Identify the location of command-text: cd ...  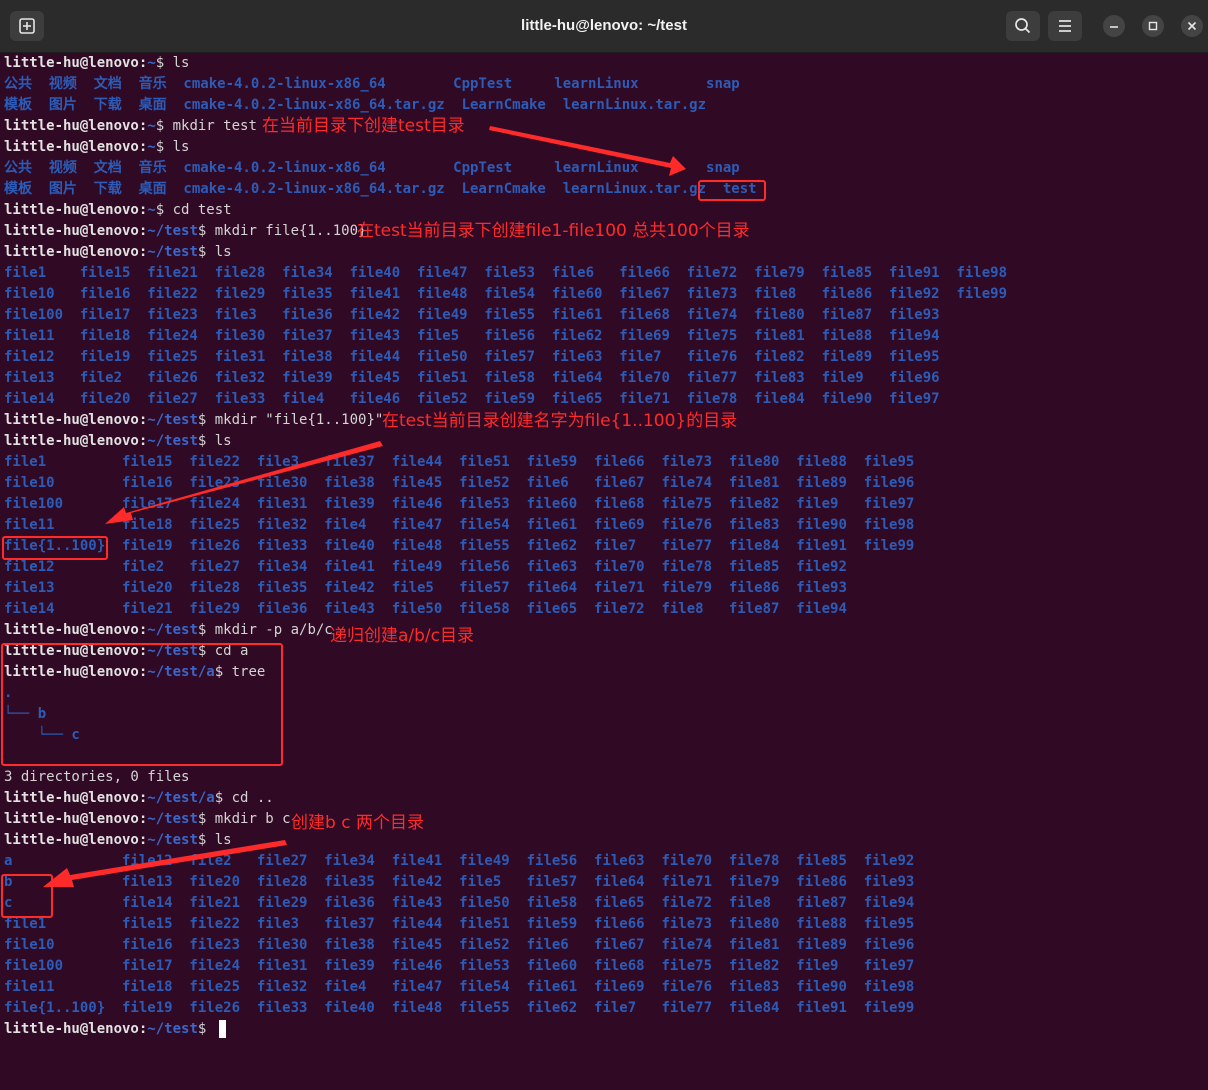
(252, 798).